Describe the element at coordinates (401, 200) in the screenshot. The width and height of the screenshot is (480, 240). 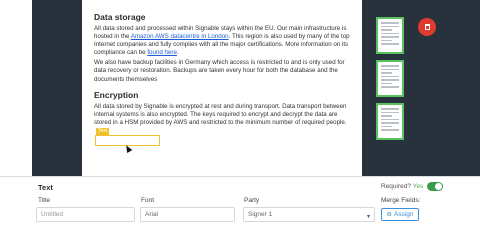
I see `merge-fields-label: Merge Fields:` at that location.